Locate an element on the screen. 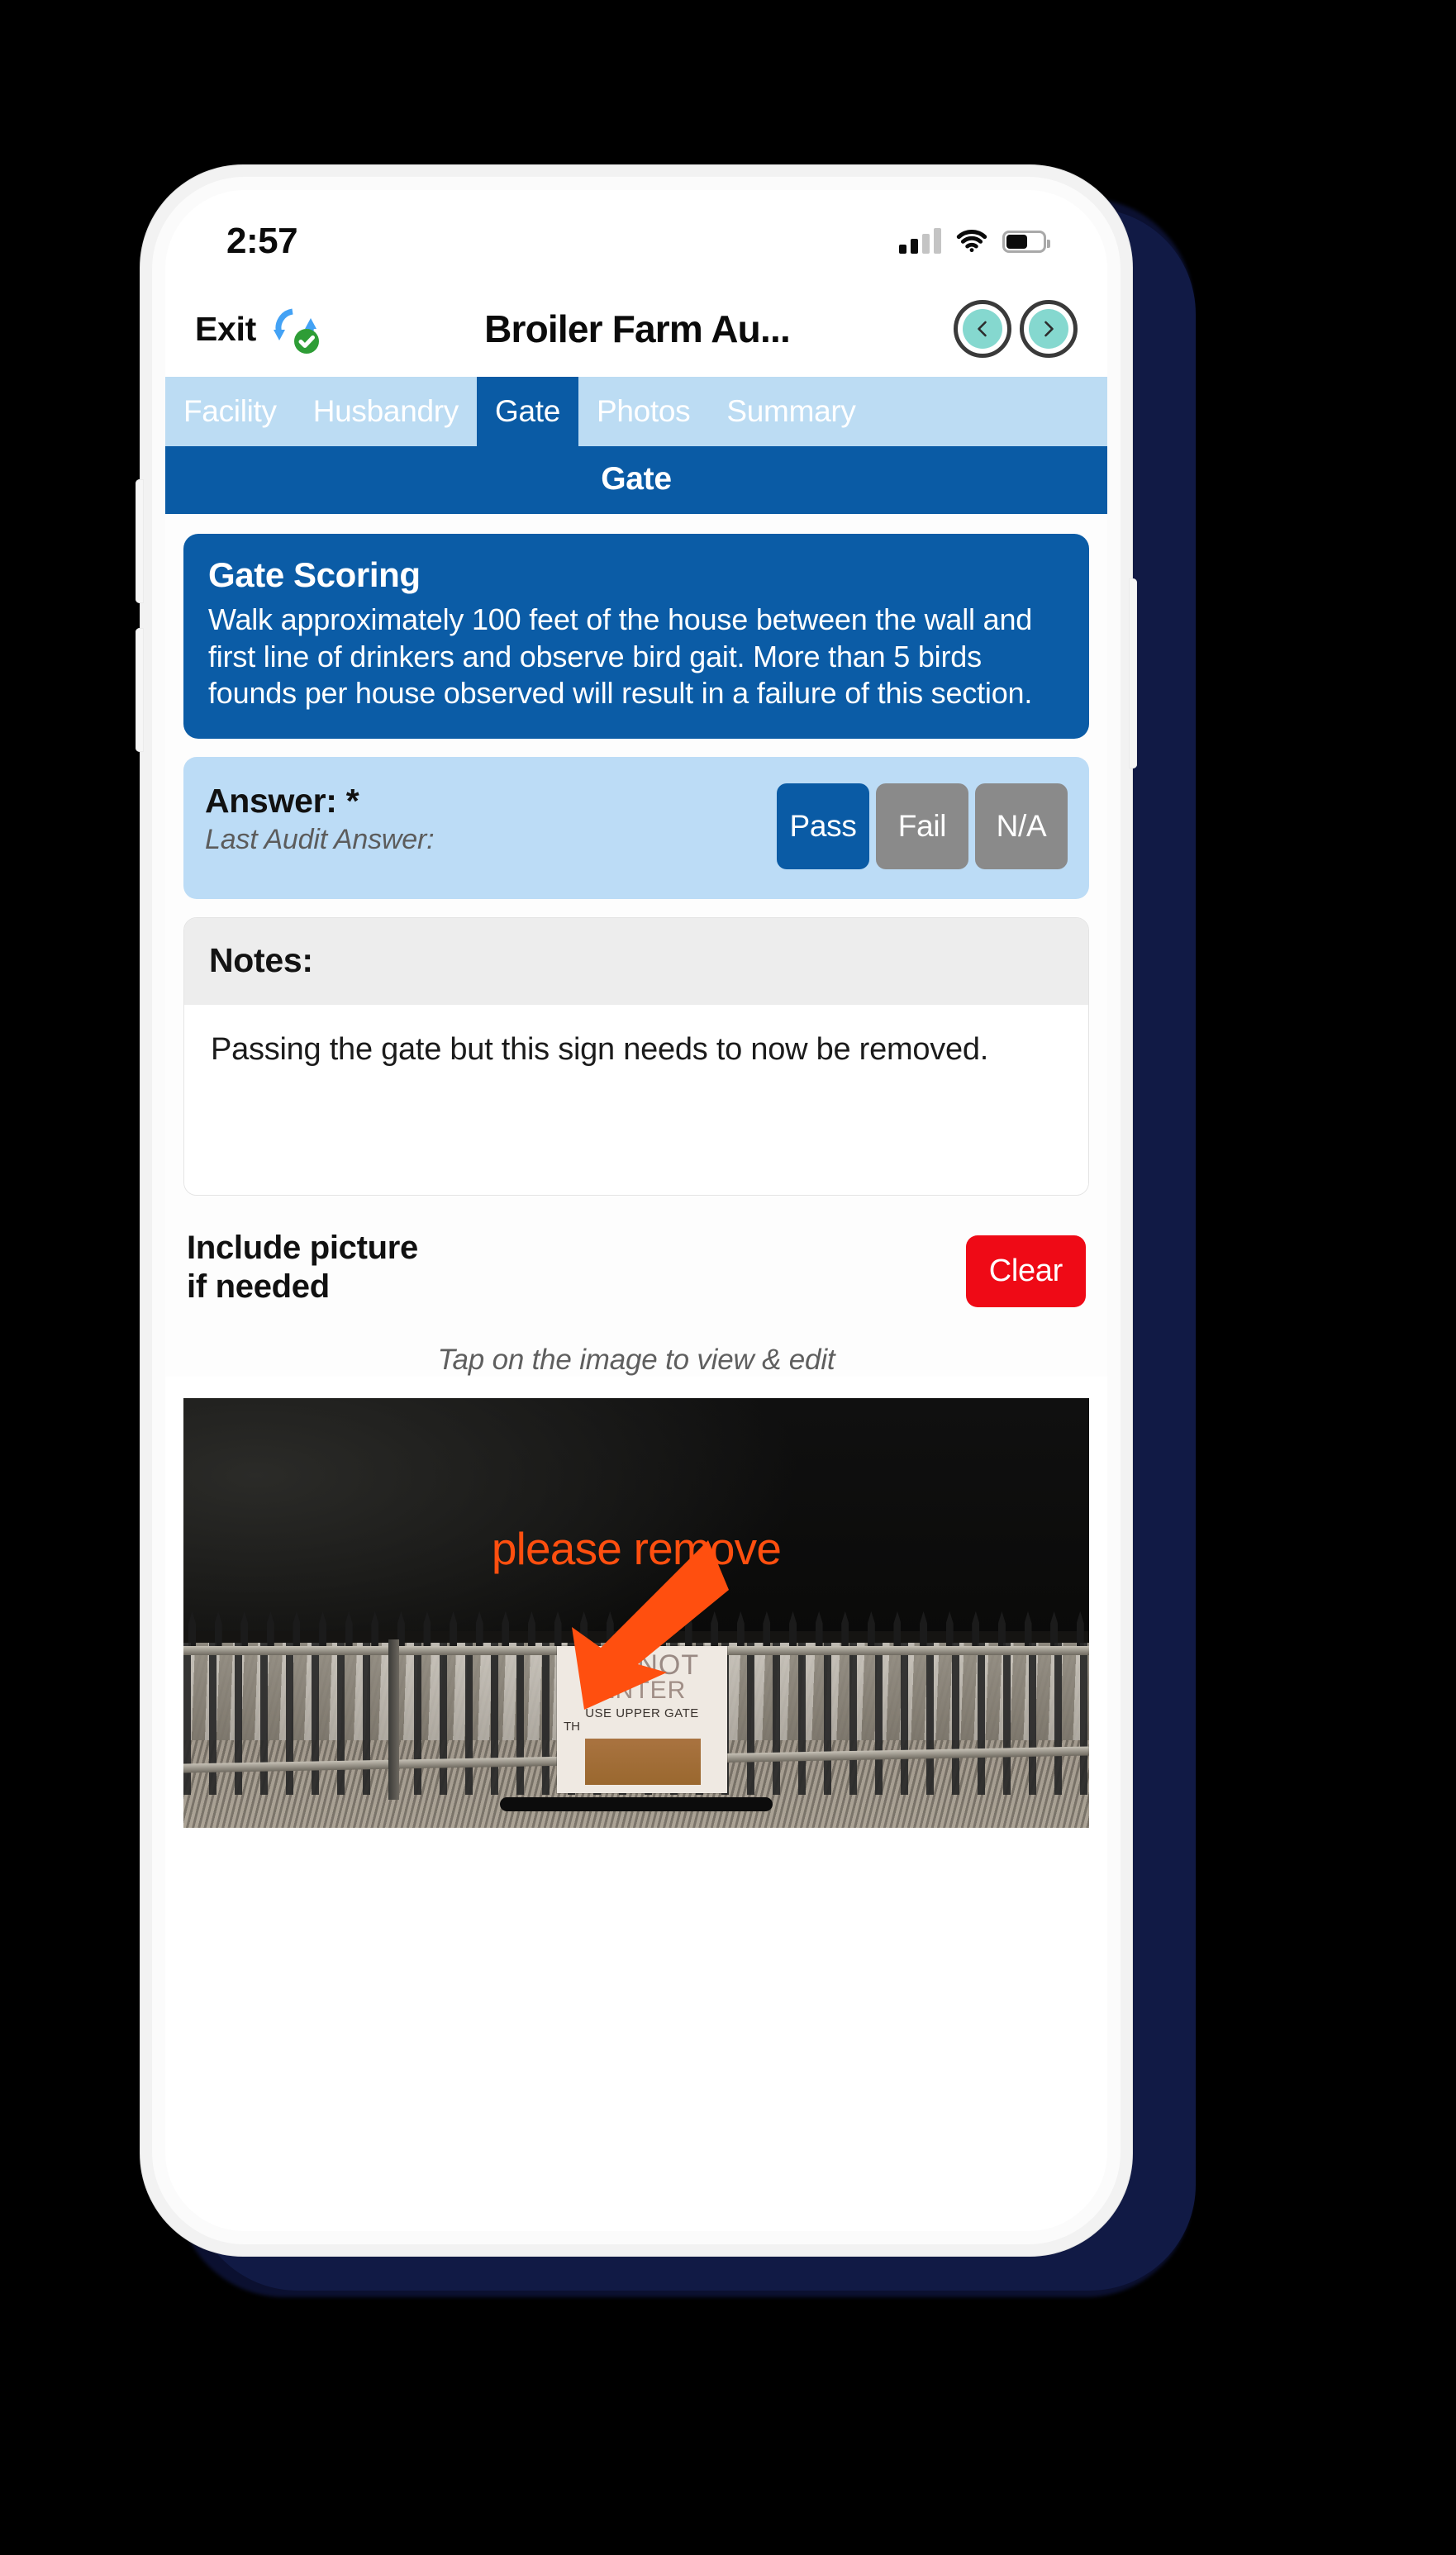  volume-up-button is located at coordinates (140, 541).